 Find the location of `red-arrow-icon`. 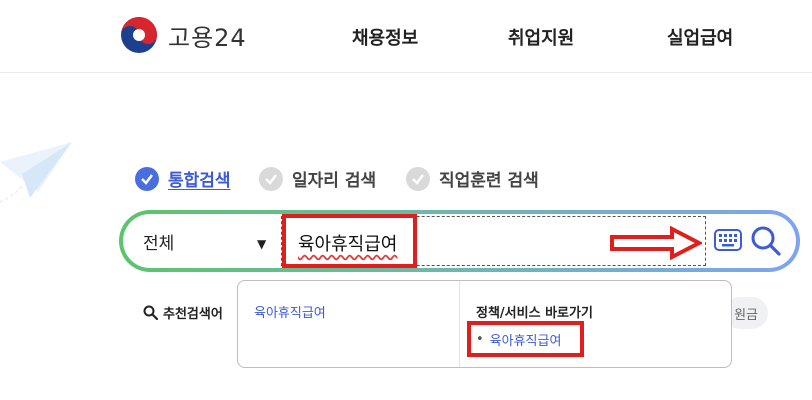

red-arrow-icon is located at coordinates (656, 243).